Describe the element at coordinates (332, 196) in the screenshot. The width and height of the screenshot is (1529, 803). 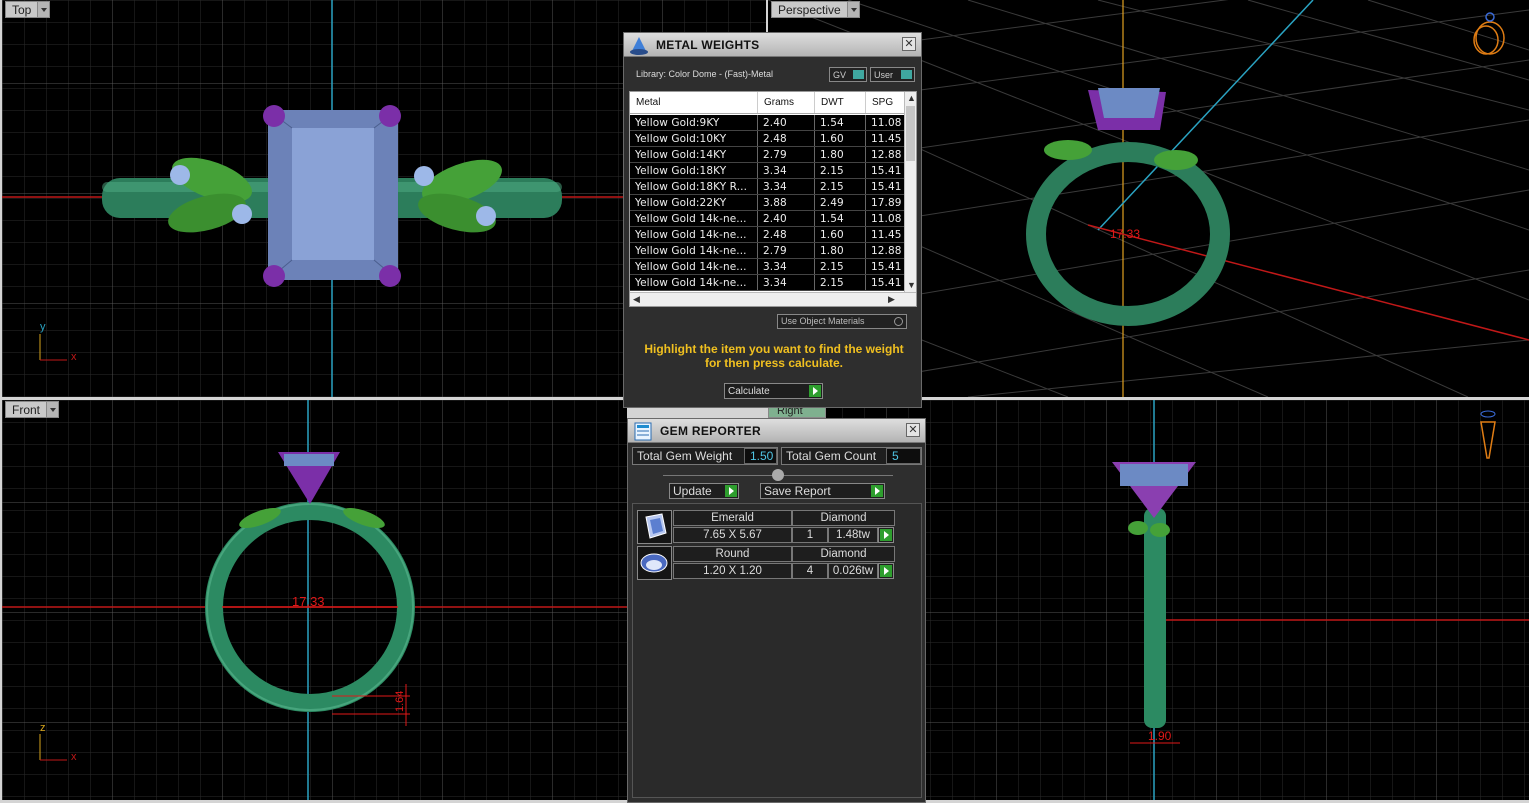
I see `emerald-gem-top` at that location.